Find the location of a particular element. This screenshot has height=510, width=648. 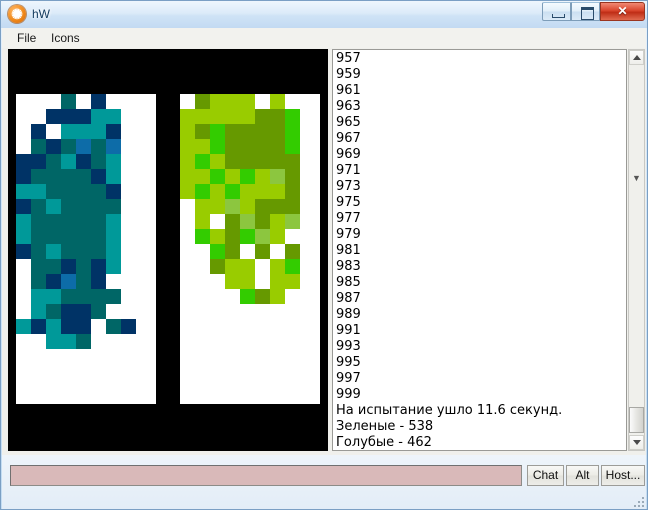

alt-button: Alt is located at coordinates (582, 475).